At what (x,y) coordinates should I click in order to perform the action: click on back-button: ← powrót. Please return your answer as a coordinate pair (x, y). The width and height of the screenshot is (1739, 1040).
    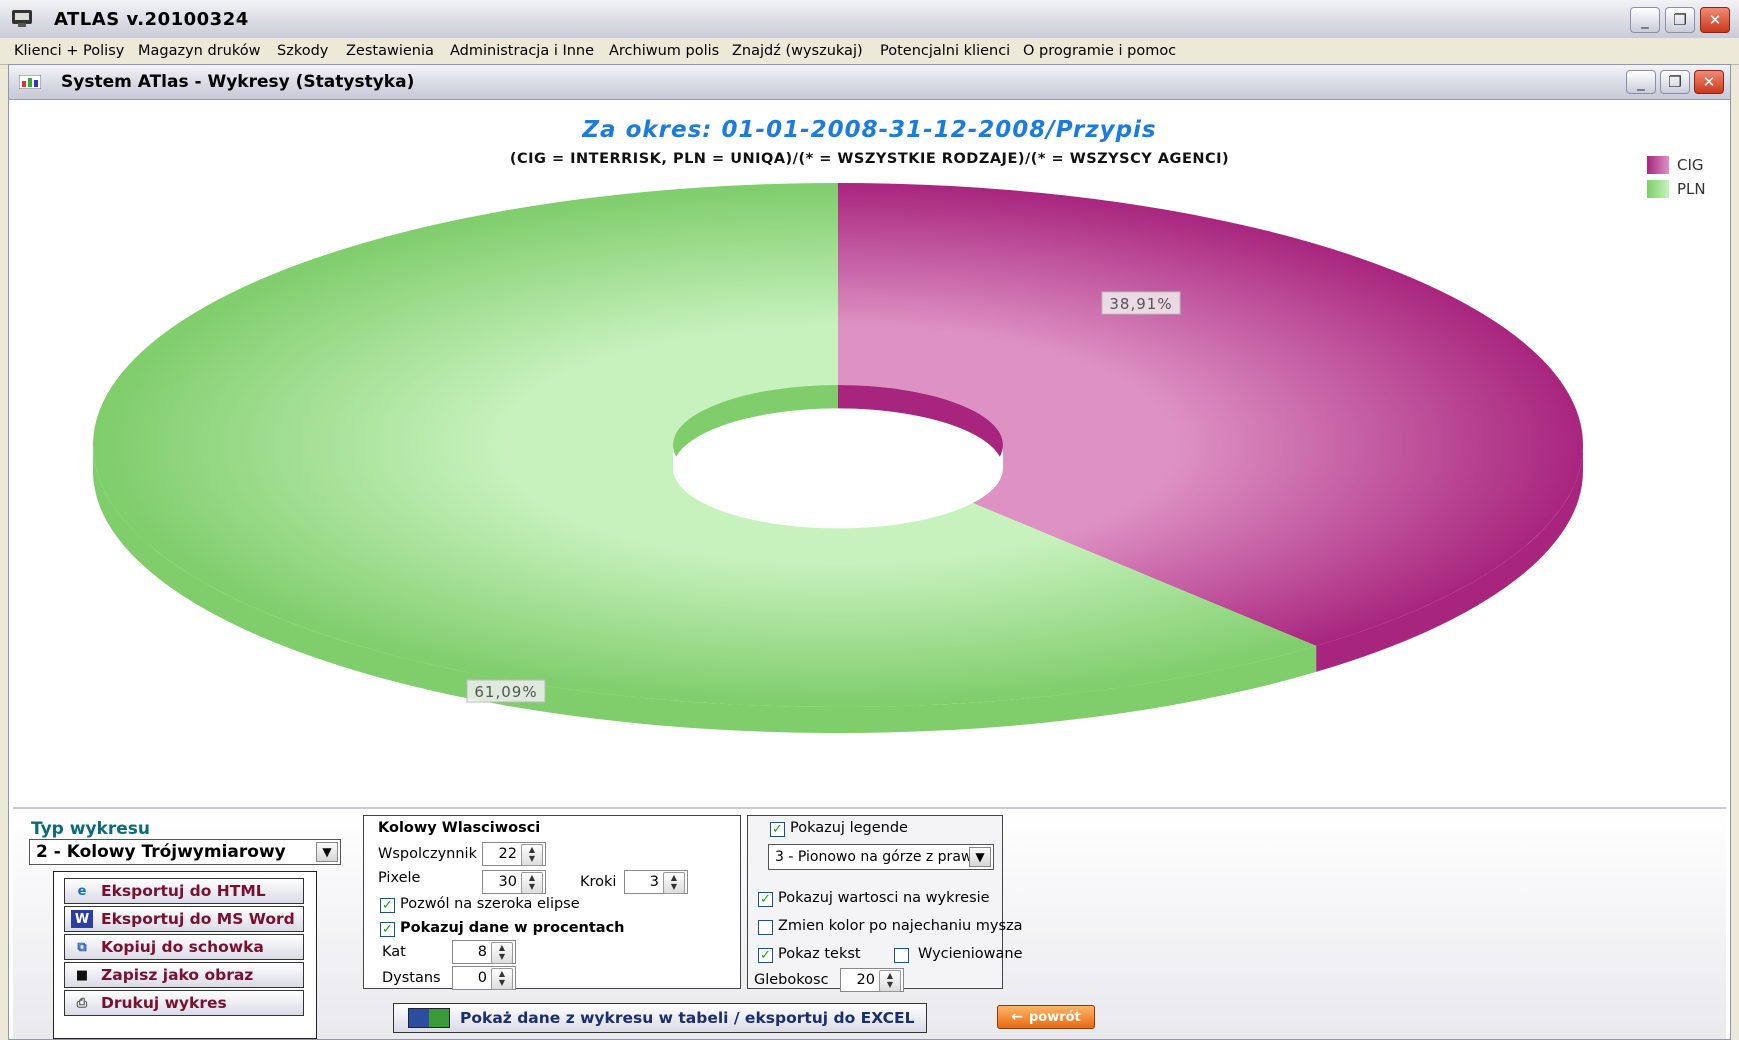
    Looking at the image, I should click on (1046, 1017).